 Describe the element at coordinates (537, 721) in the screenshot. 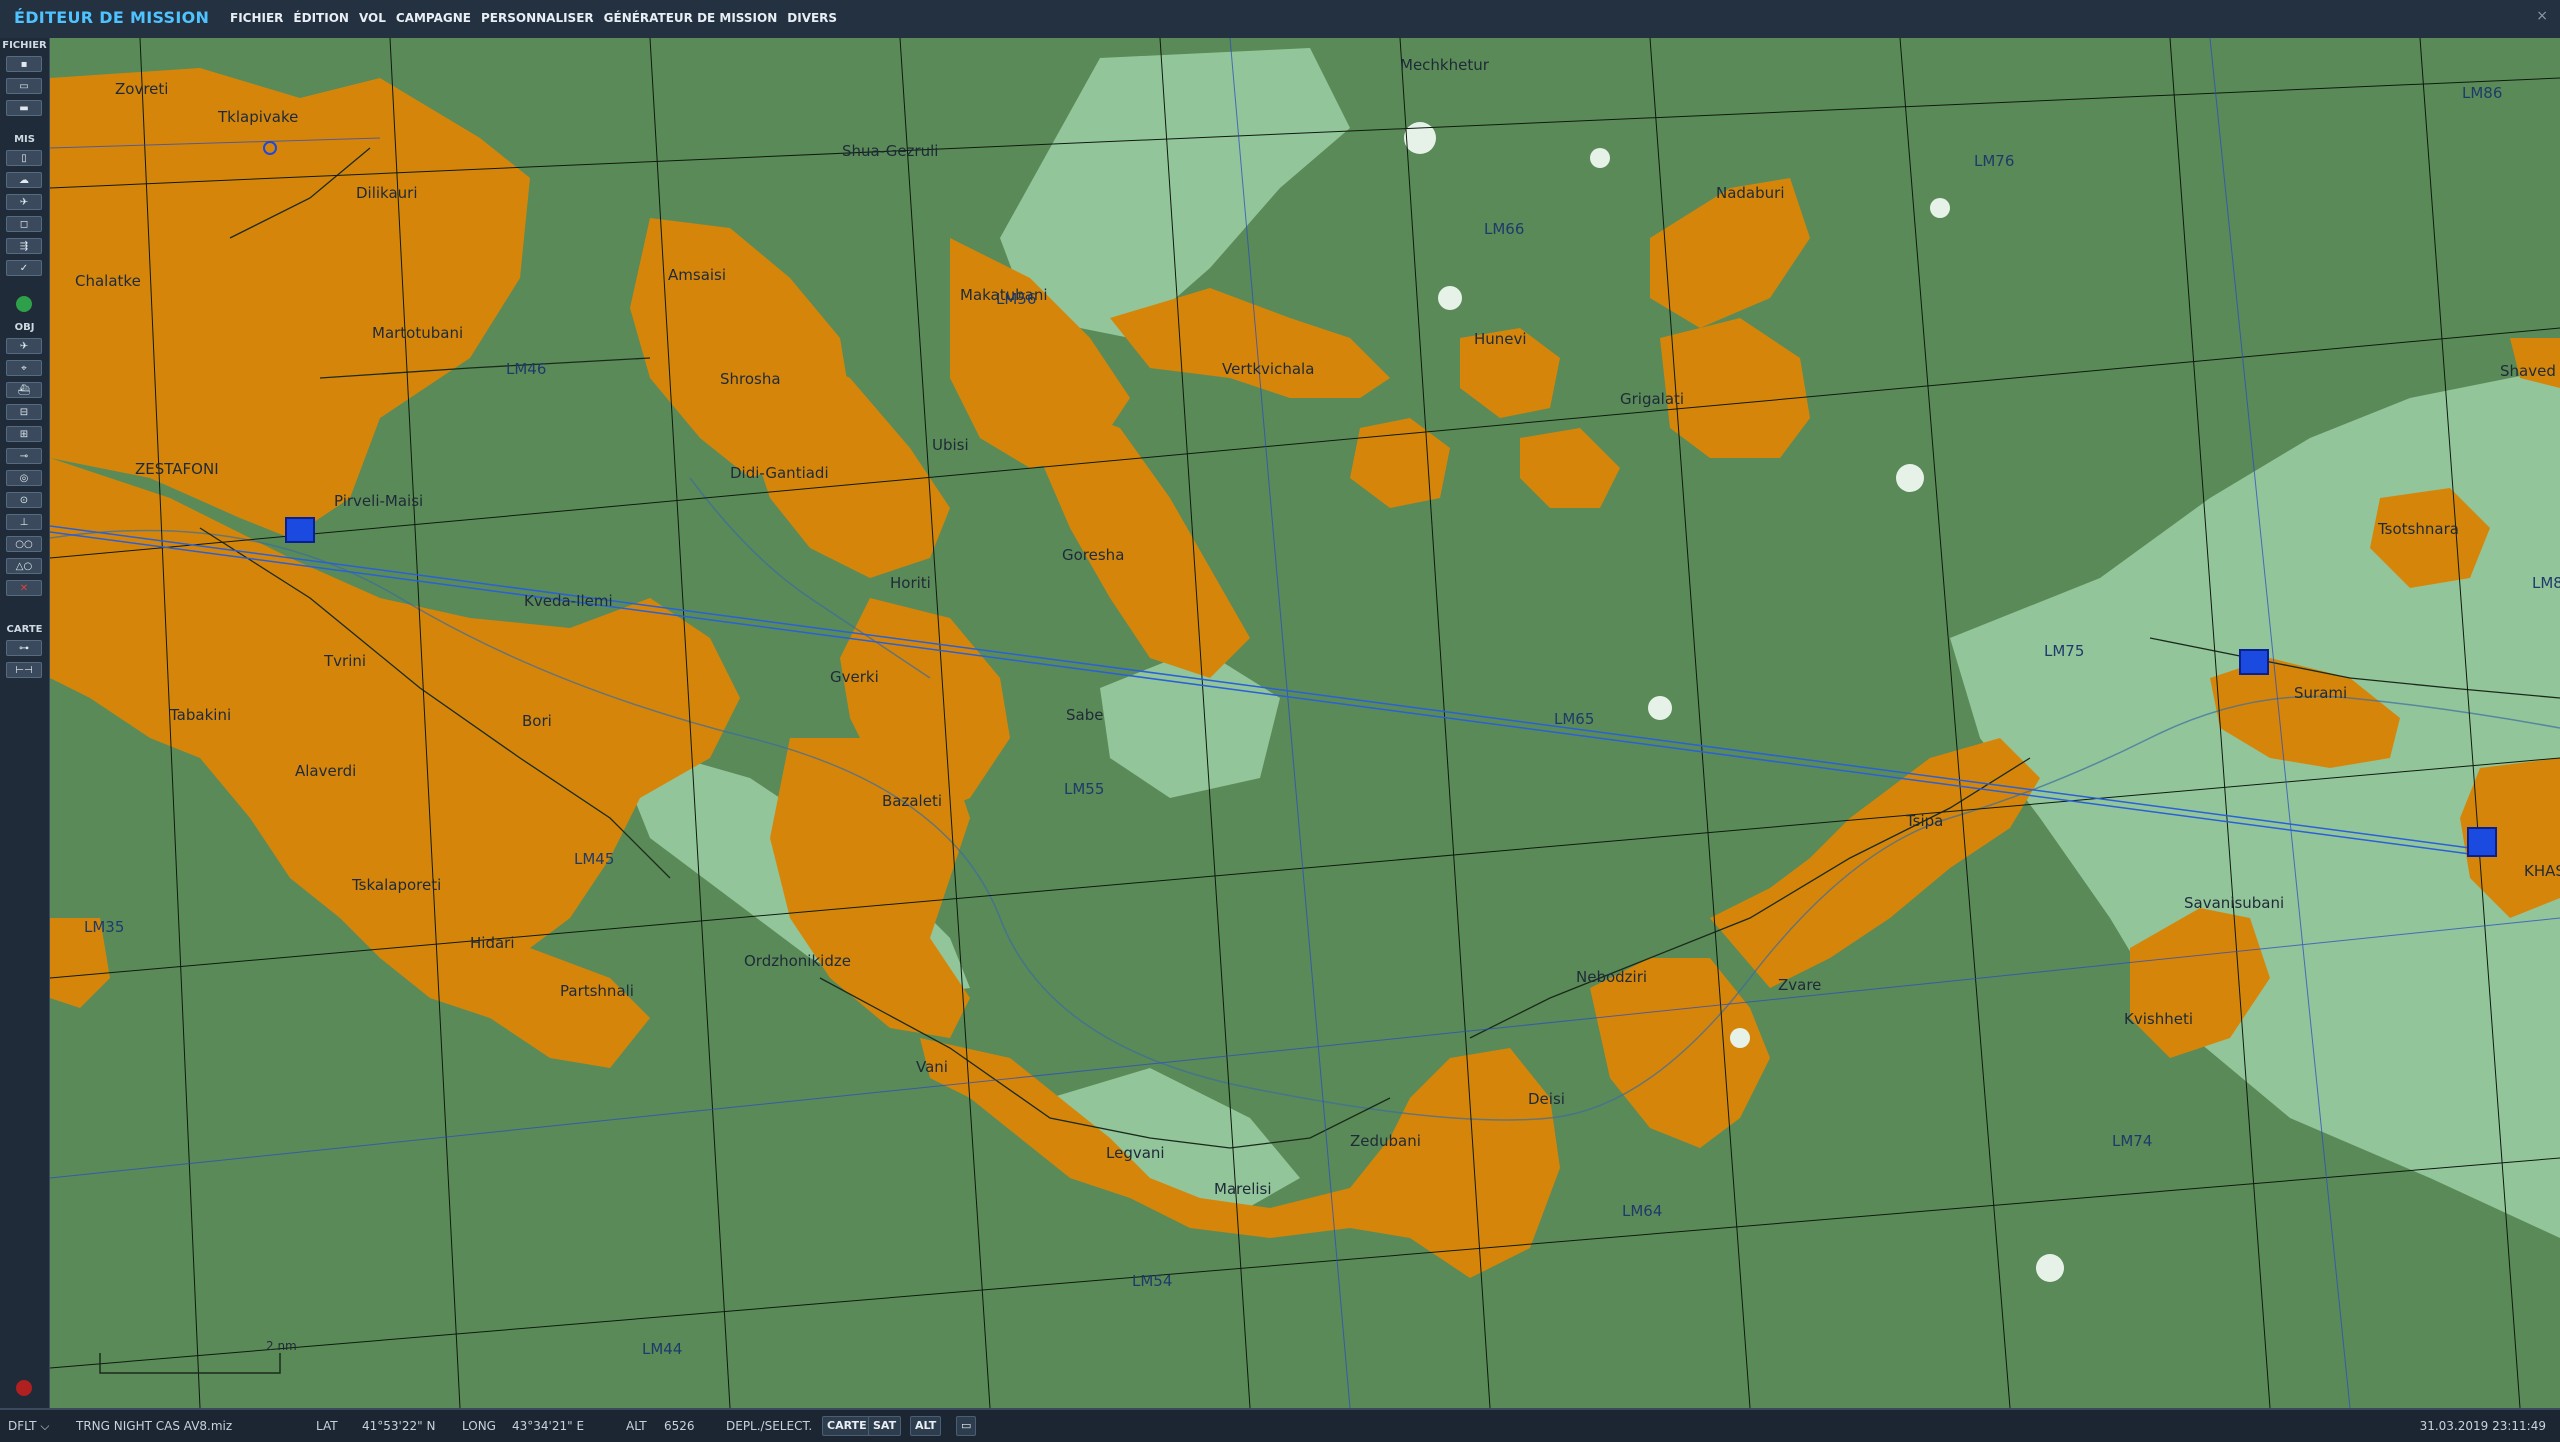

I see `town-label: Bori` at that location.